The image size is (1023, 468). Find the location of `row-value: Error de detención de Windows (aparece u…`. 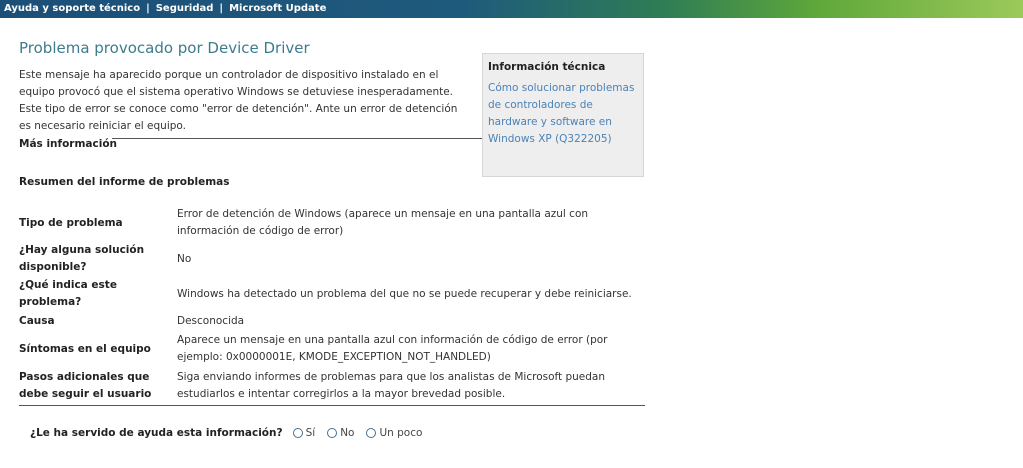

row-value: Error de detención de Windows (aparece u… is located at coordinates (383, 222).